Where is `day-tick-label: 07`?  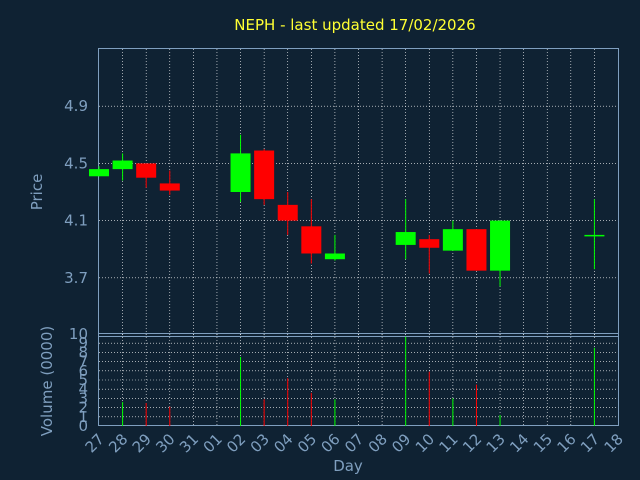
day-tick-label: 07 is located at coordinates (354, 443).